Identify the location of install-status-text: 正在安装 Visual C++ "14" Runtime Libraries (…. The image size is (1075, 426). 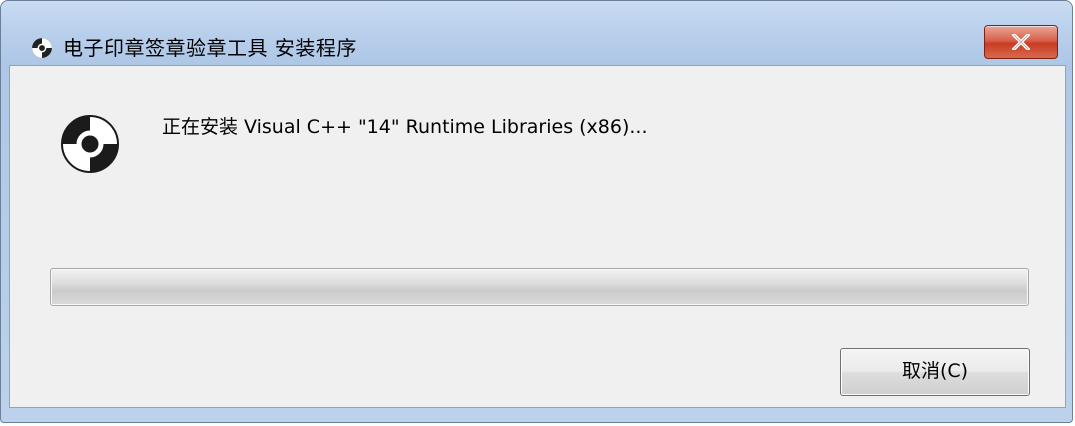
(405, 127).